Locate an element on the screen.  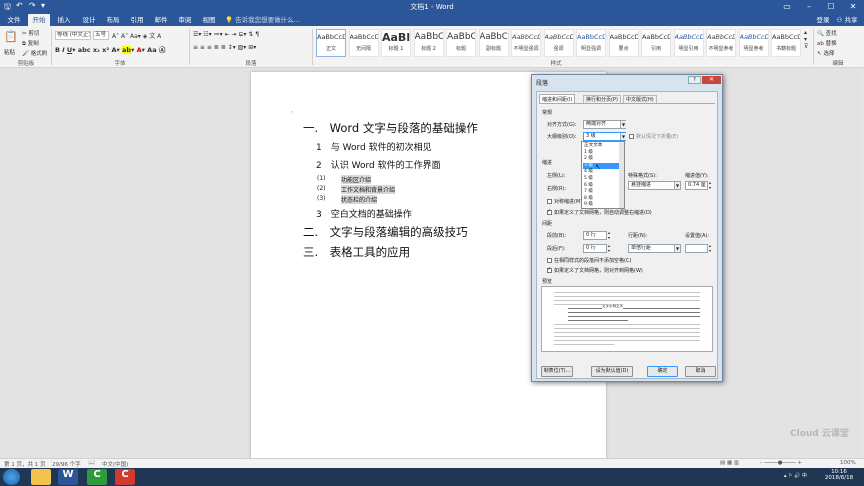
space-before-input: 0 行 is located at coordinates (595, 235).